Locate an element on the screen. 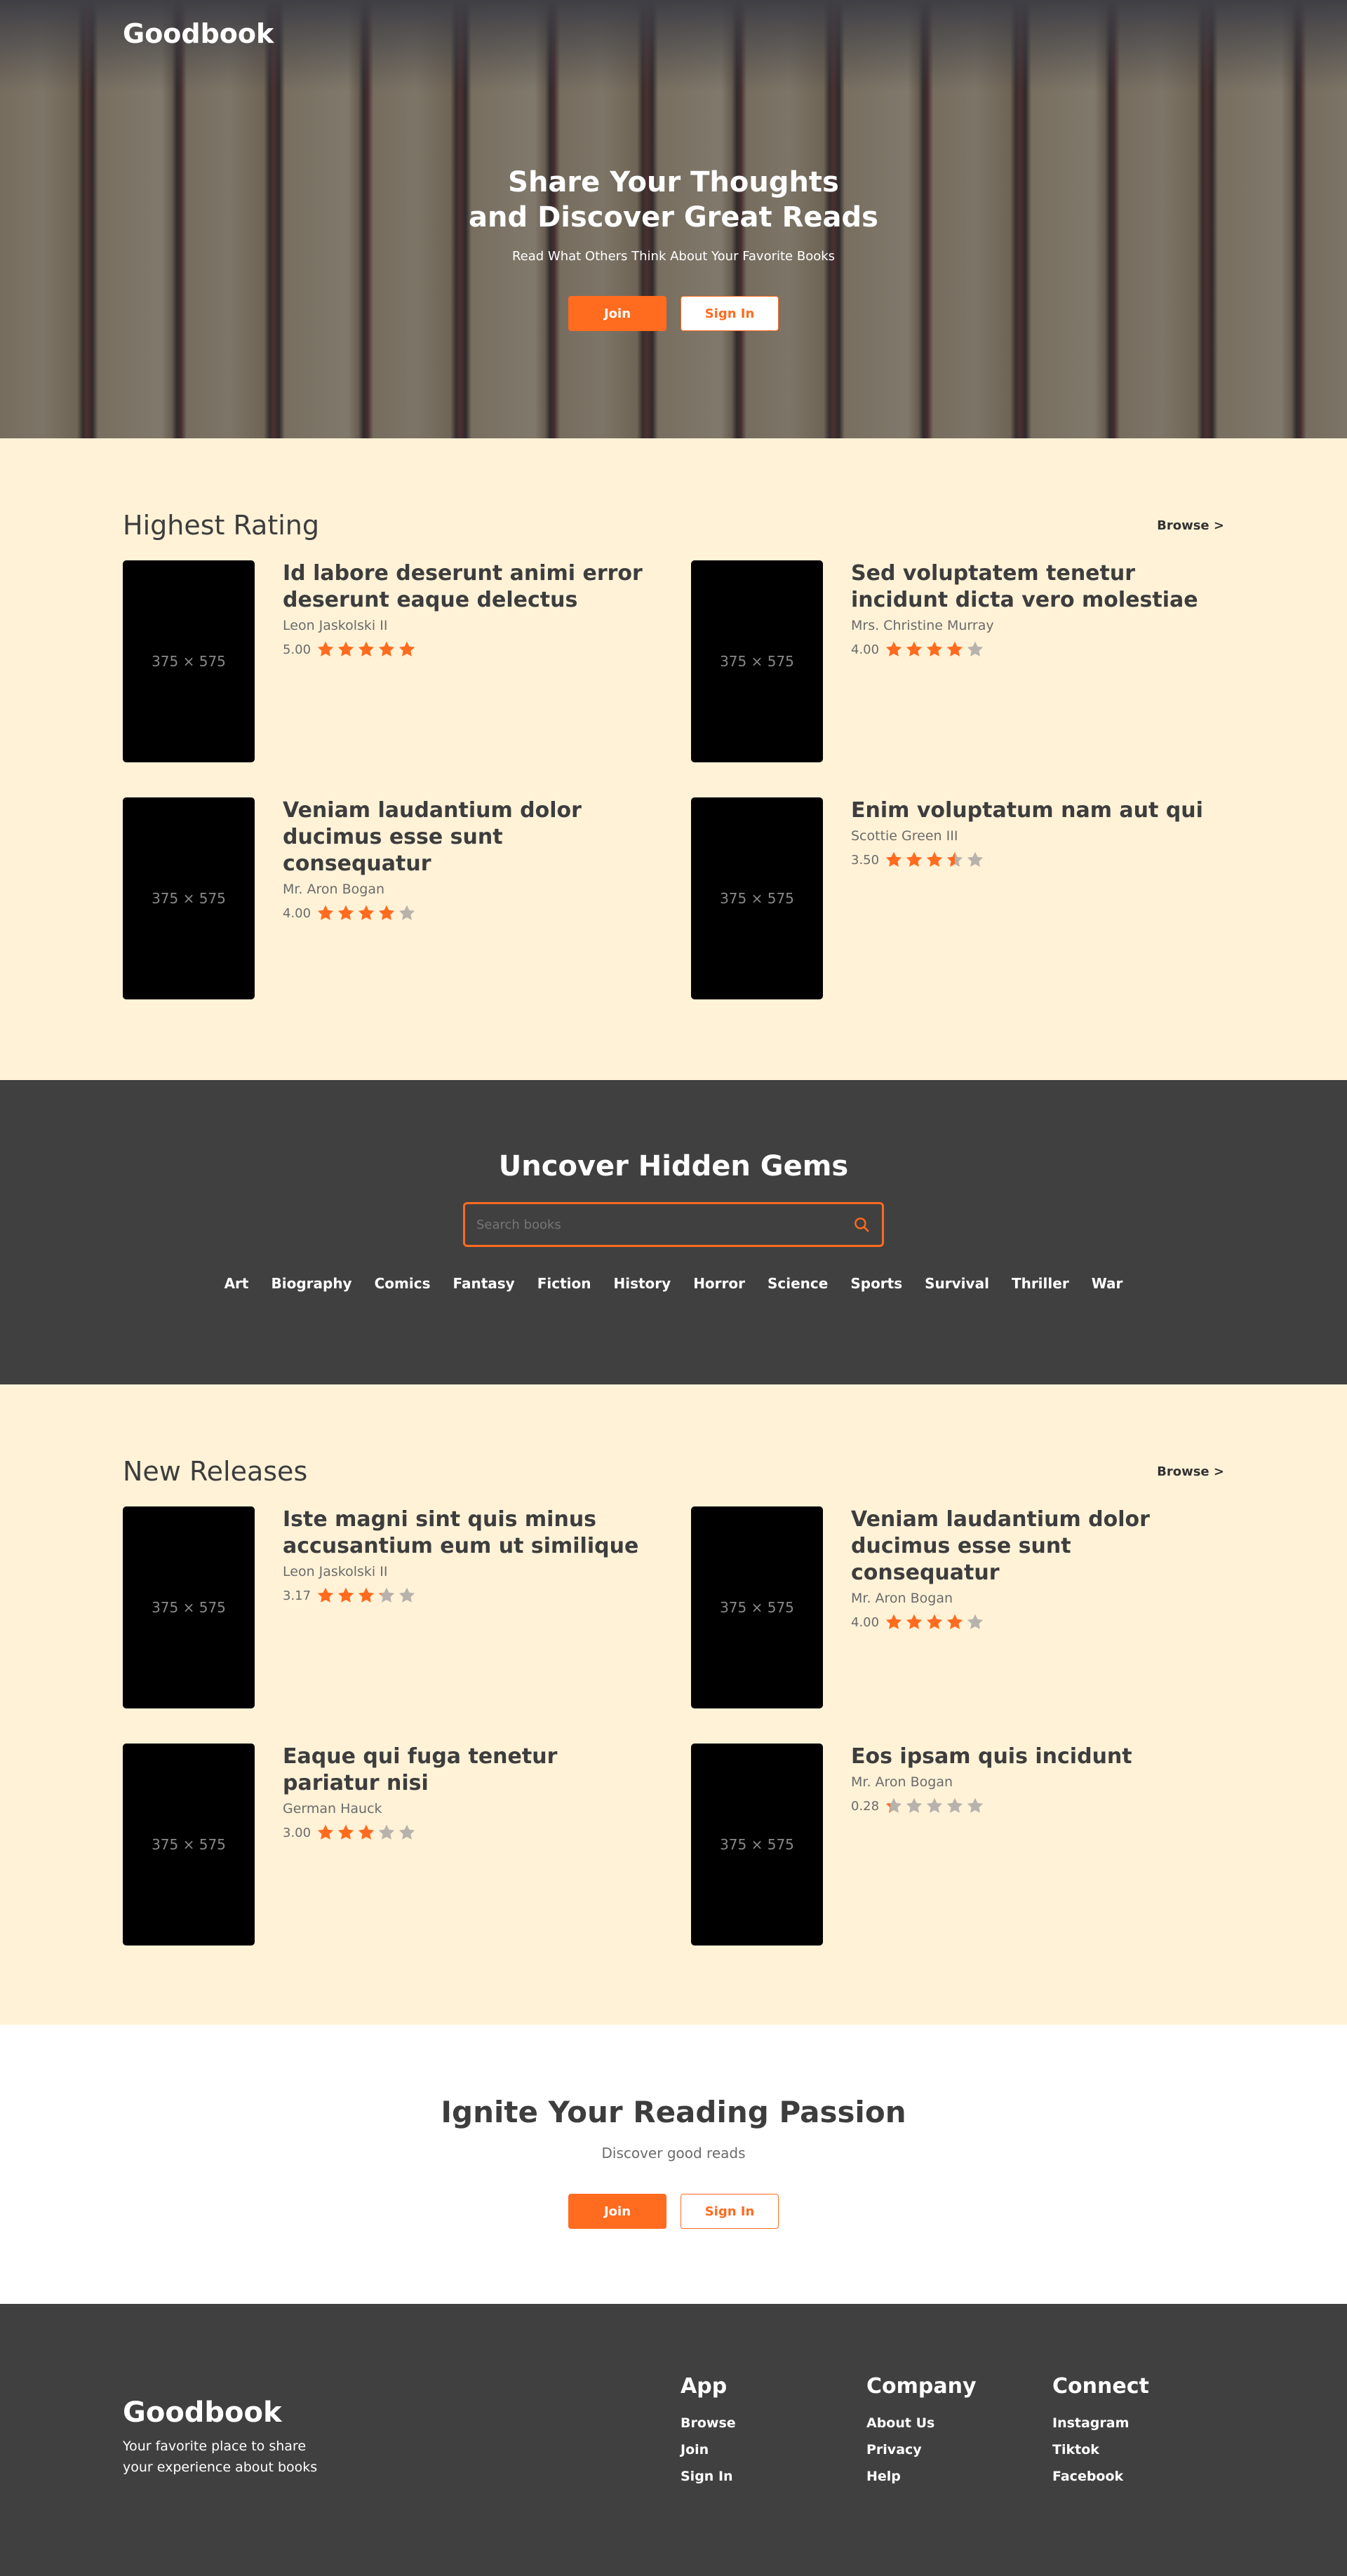 This screenshot has width=1347, height=2576. footer-link-help: Help is located at coordinates (921, 2476).